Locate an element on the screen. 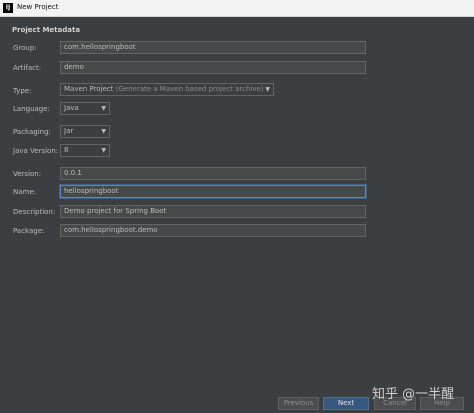  name-label: Name: is located at coordinates (25, 192).